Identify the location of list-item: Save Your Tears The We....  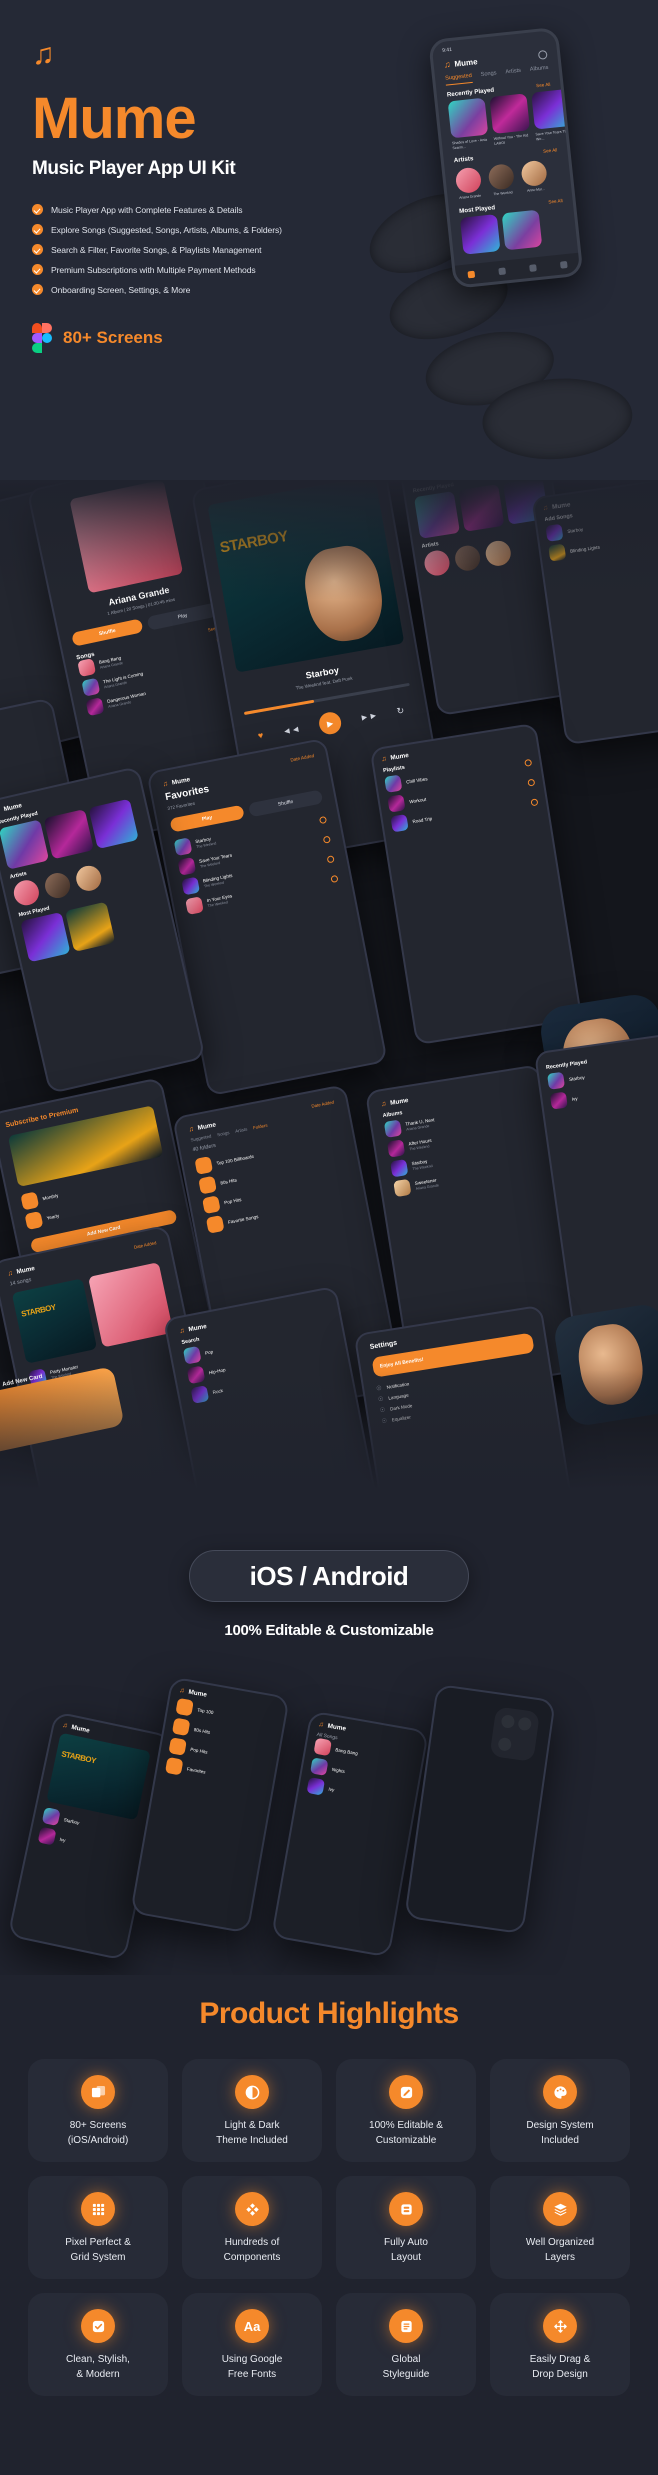
(552, 115).